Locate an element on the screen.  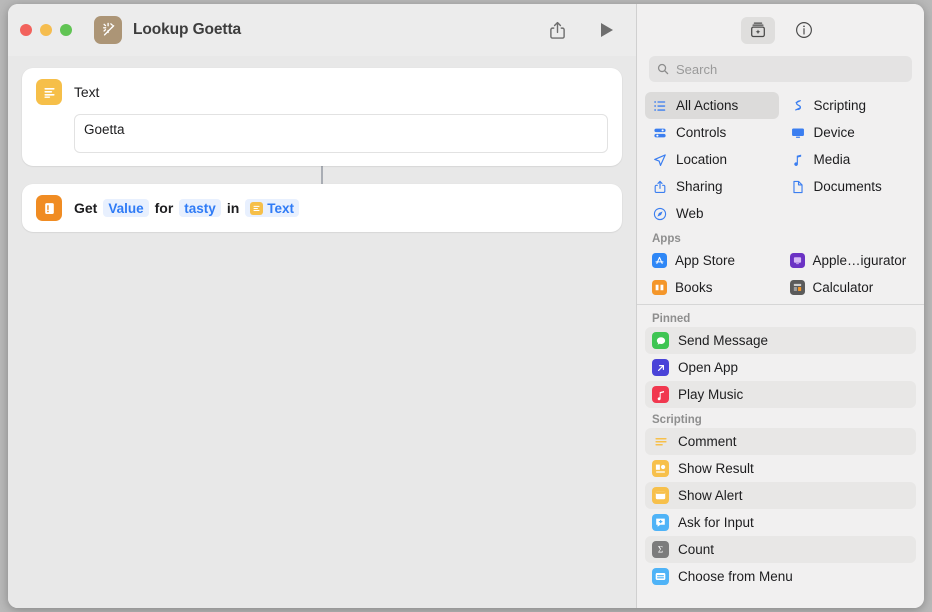
choose-from-menu-icon is located at coordinates (660, 576).